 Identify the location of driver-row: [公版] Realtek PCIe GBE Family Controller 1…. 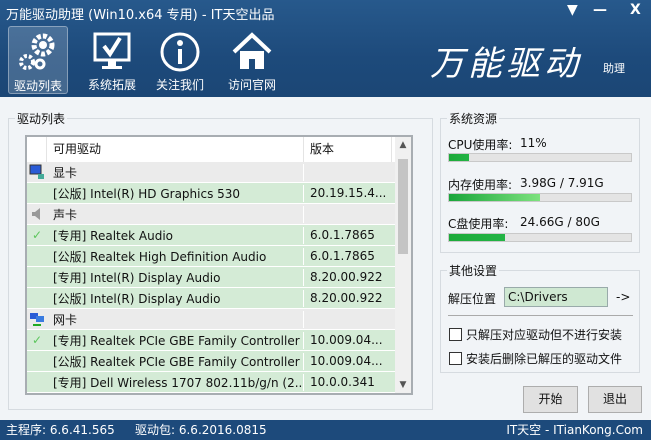
(211, 361).